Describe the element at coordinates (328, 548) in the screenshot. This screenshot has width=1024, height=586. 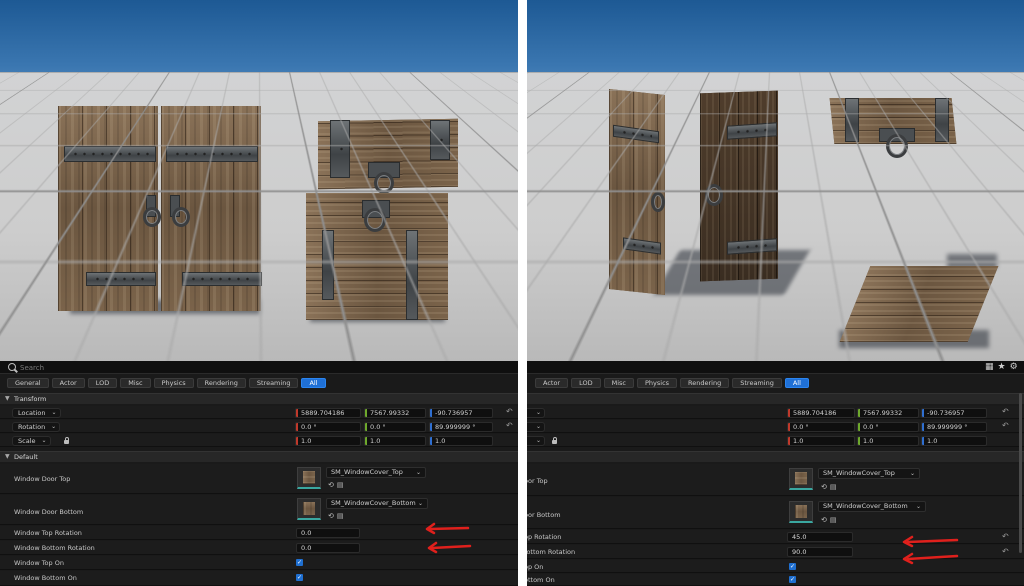
I see `bottom-rotation-field: 0.0` at that location.